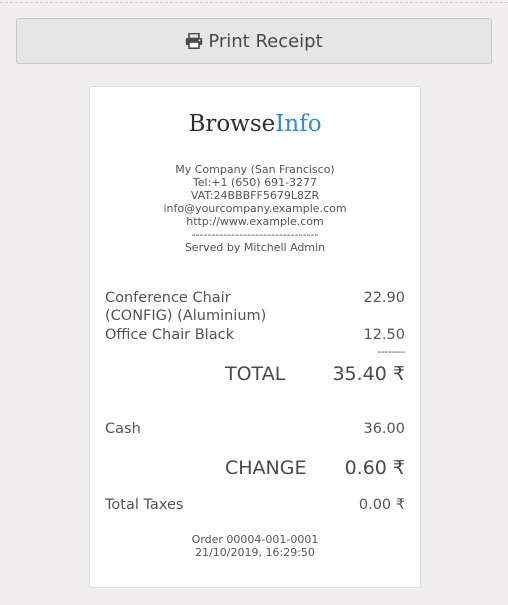 This screenshot has width=508, height=605. I want to click on taxes-label: Total Taxes, so click(144, 505).